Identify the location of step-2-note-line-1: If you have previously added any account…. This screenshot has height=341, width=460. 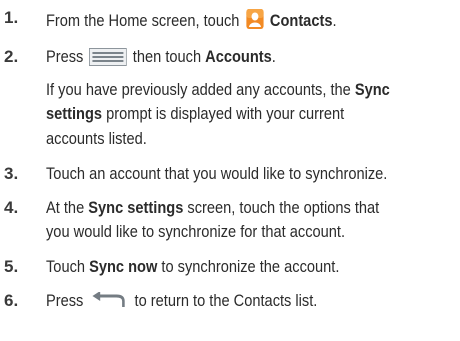
(218, 89).